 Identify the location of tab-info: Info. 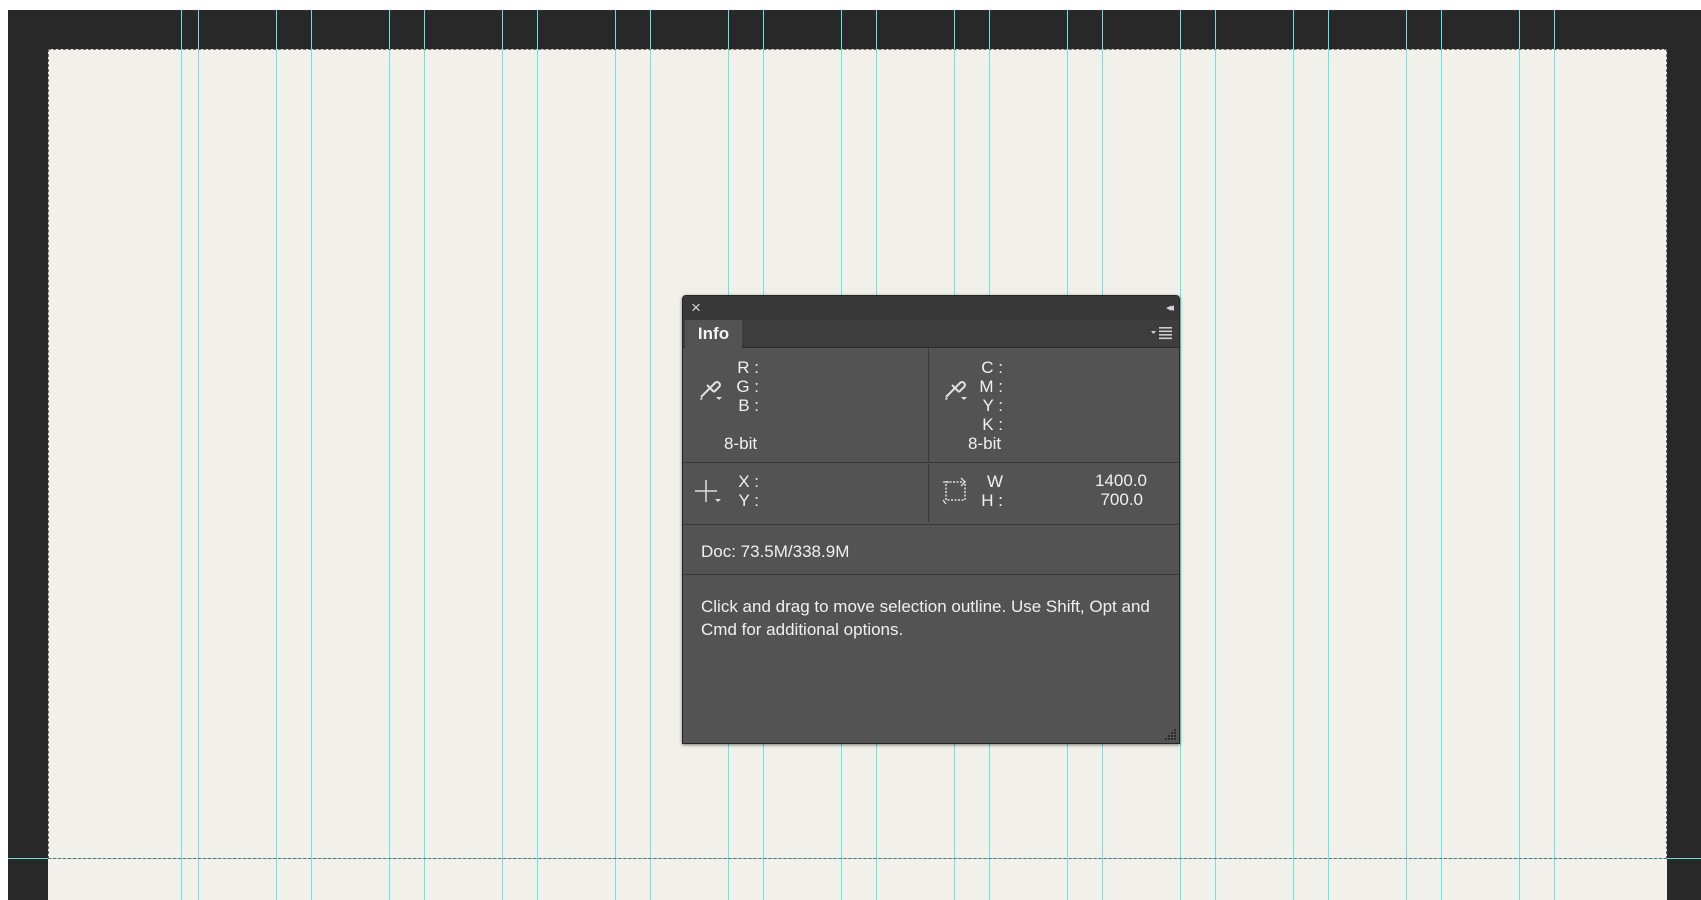
(713, 334).